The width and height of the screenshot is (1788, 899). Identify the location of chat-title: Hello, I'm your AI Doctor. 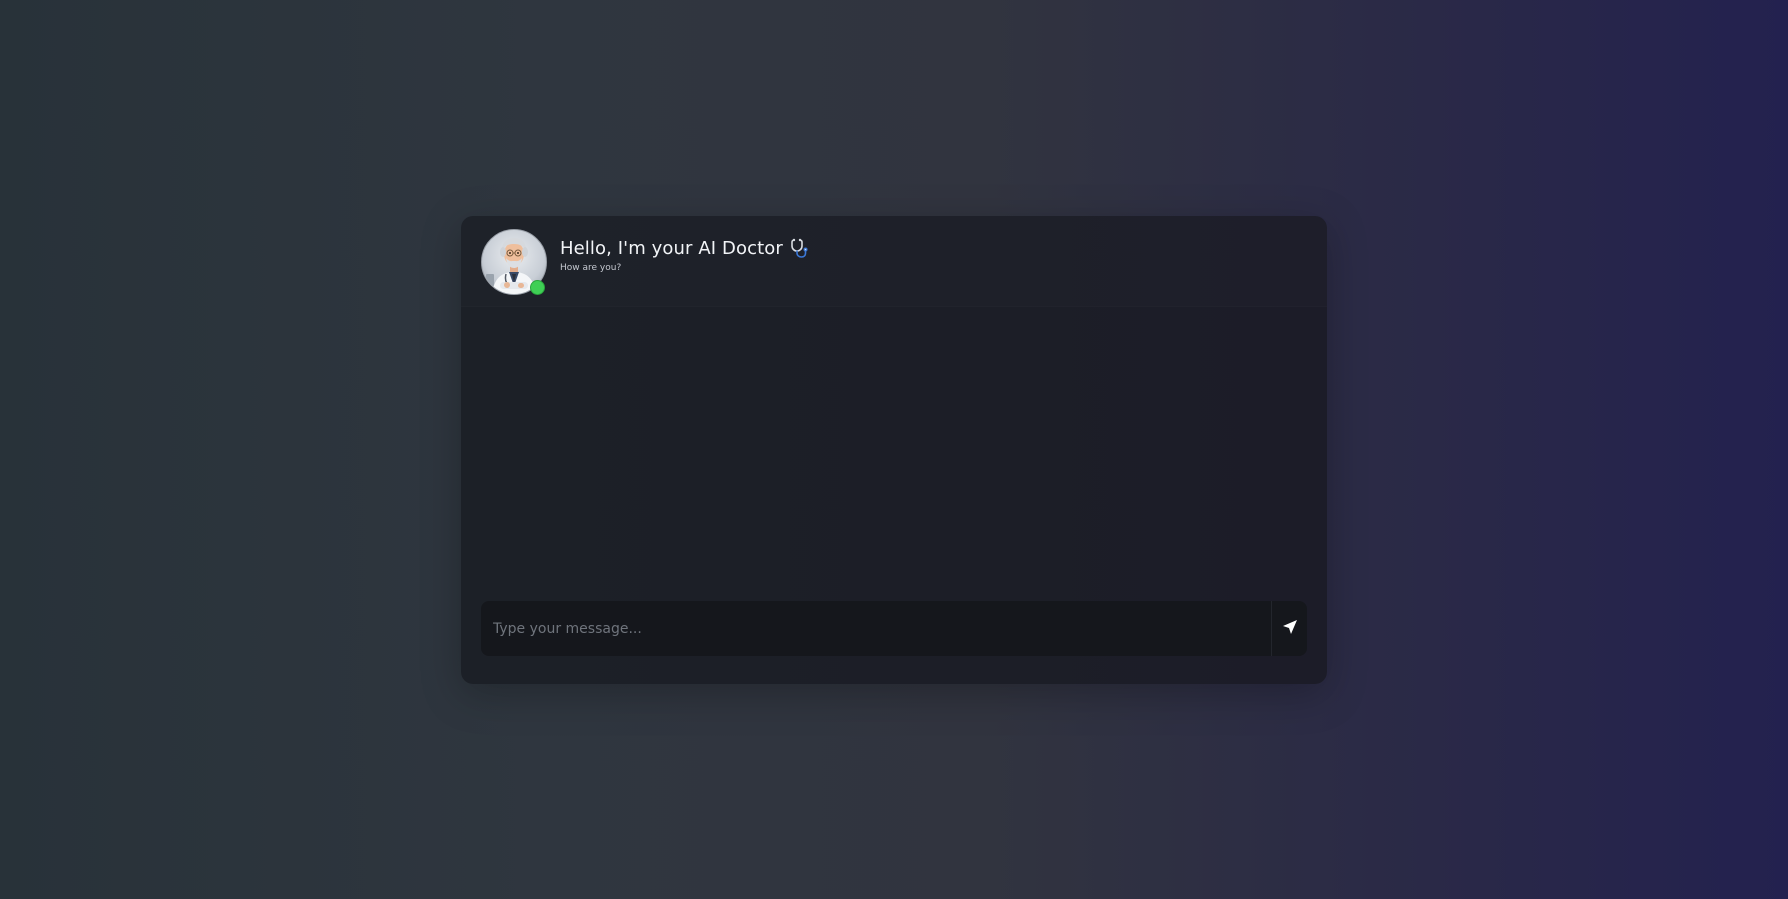
(671, 248).